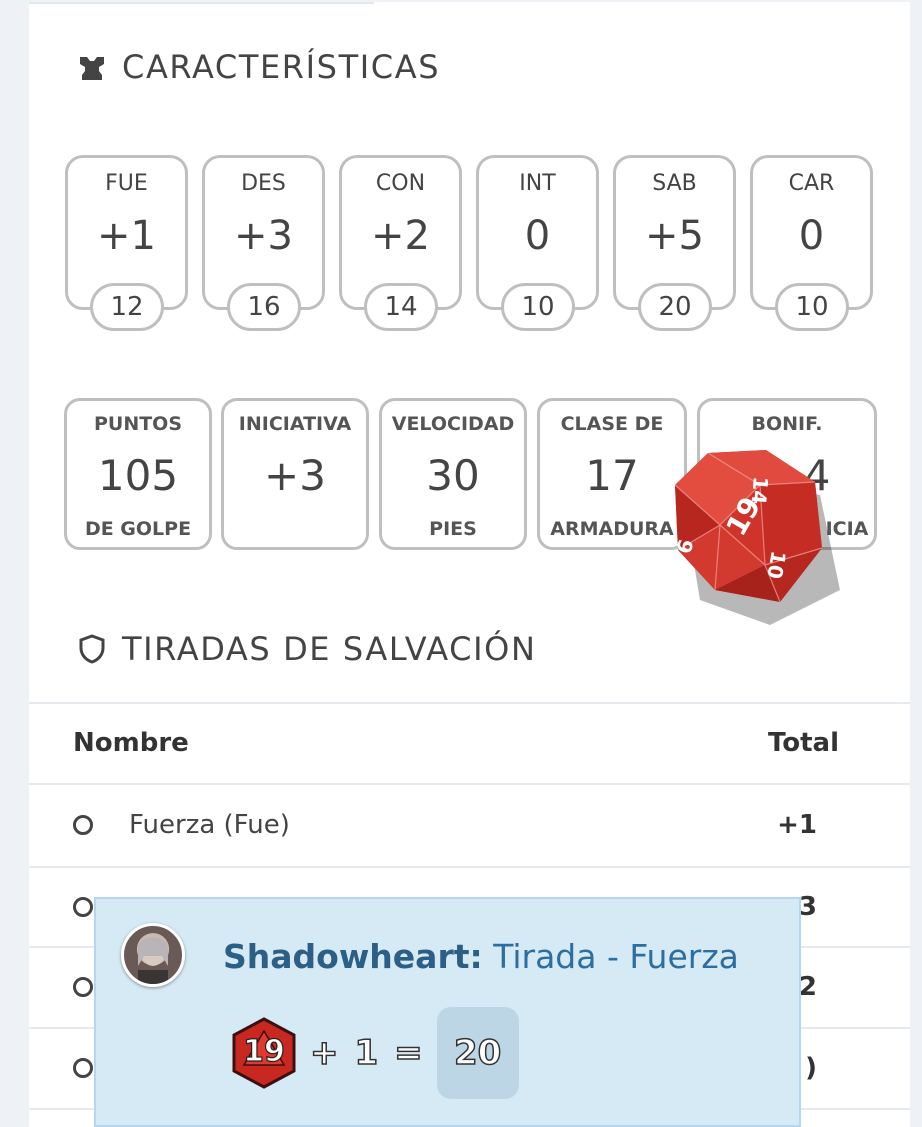  Describe the element at coordinates (153, 955) in the screenshot. I see `character-avatar` at that location.